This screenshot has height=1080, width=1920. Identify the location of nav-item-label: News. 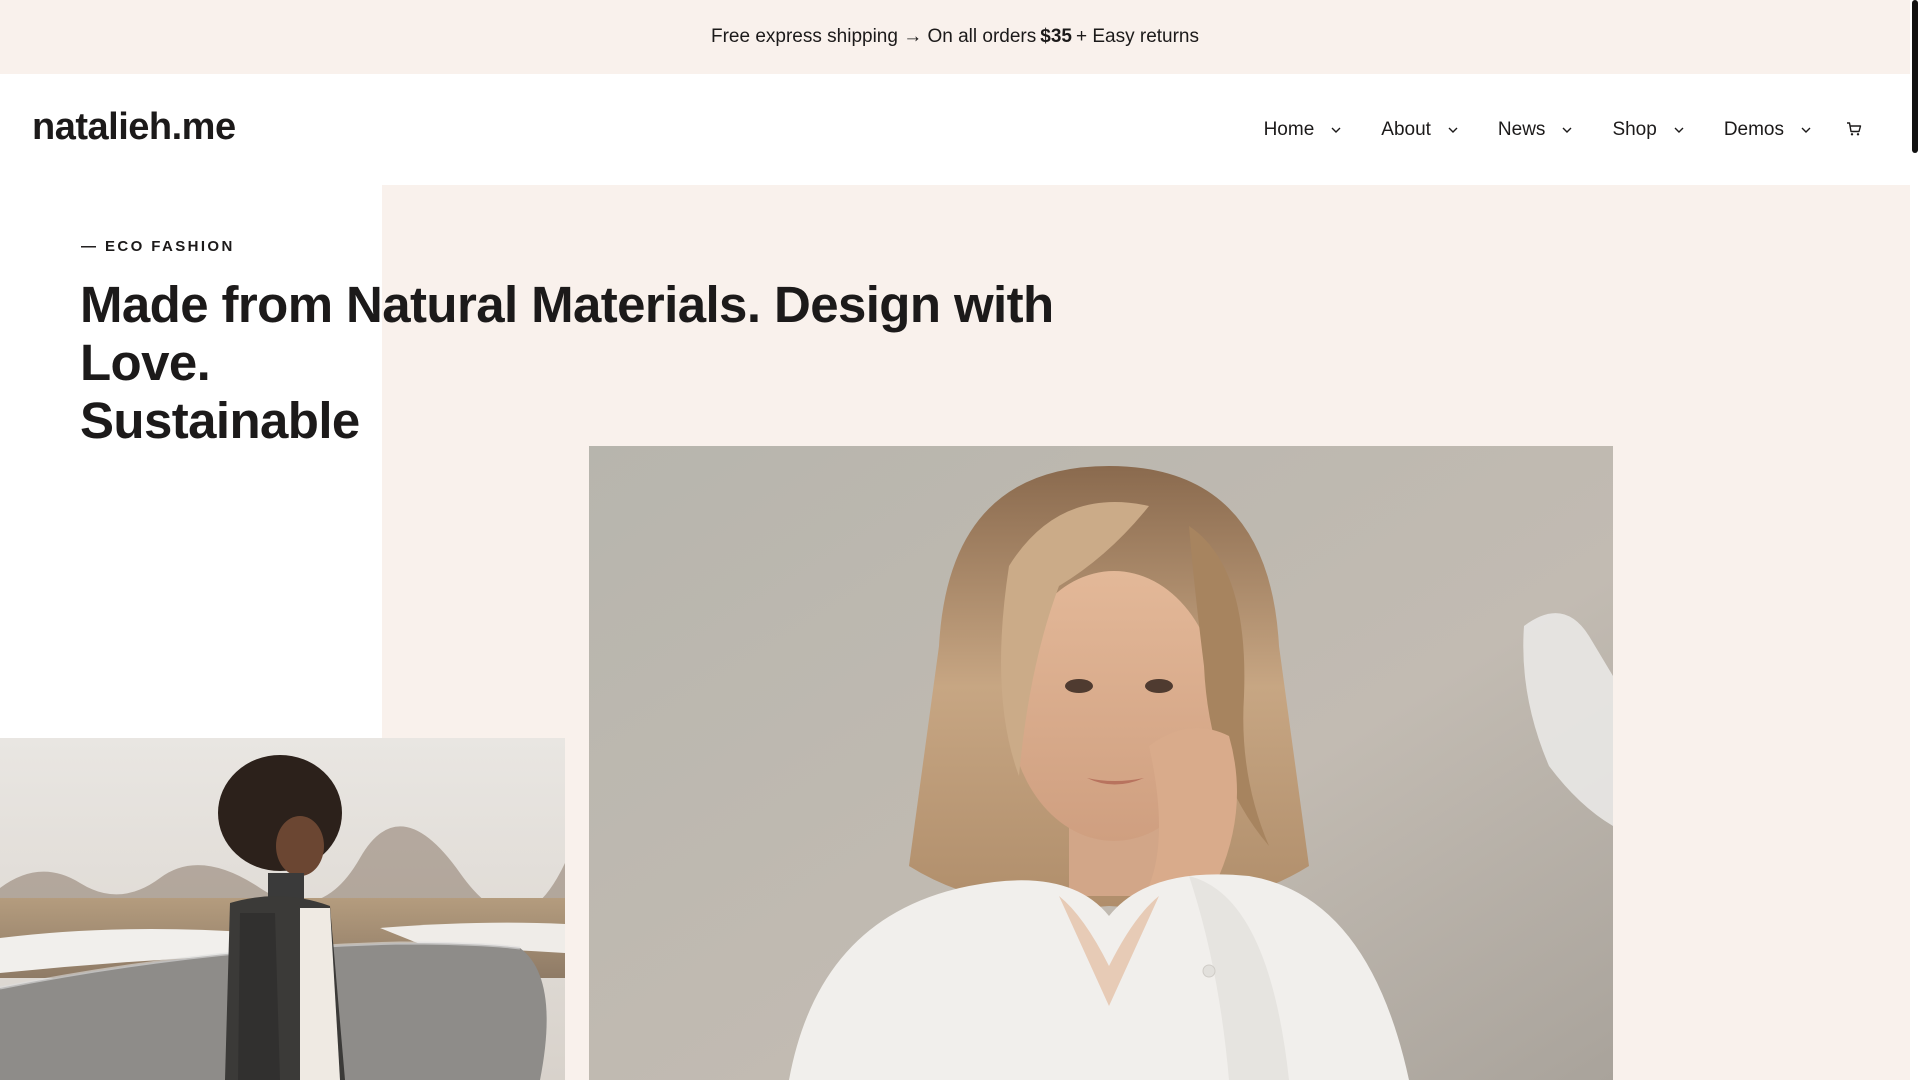
(1521, 129).